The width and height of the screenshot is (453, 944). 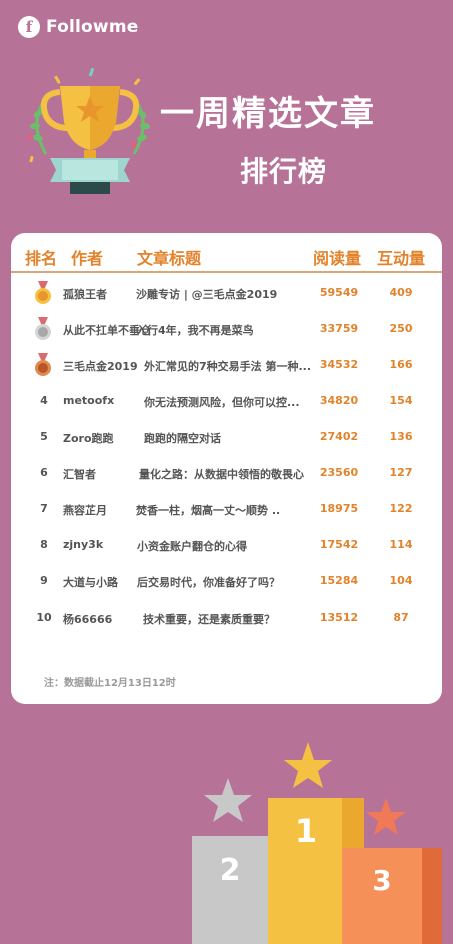 What do you see at coordinates (339, 580) in the screenshot?
I see `read-count: 15284` at bounding box center [339, 580].